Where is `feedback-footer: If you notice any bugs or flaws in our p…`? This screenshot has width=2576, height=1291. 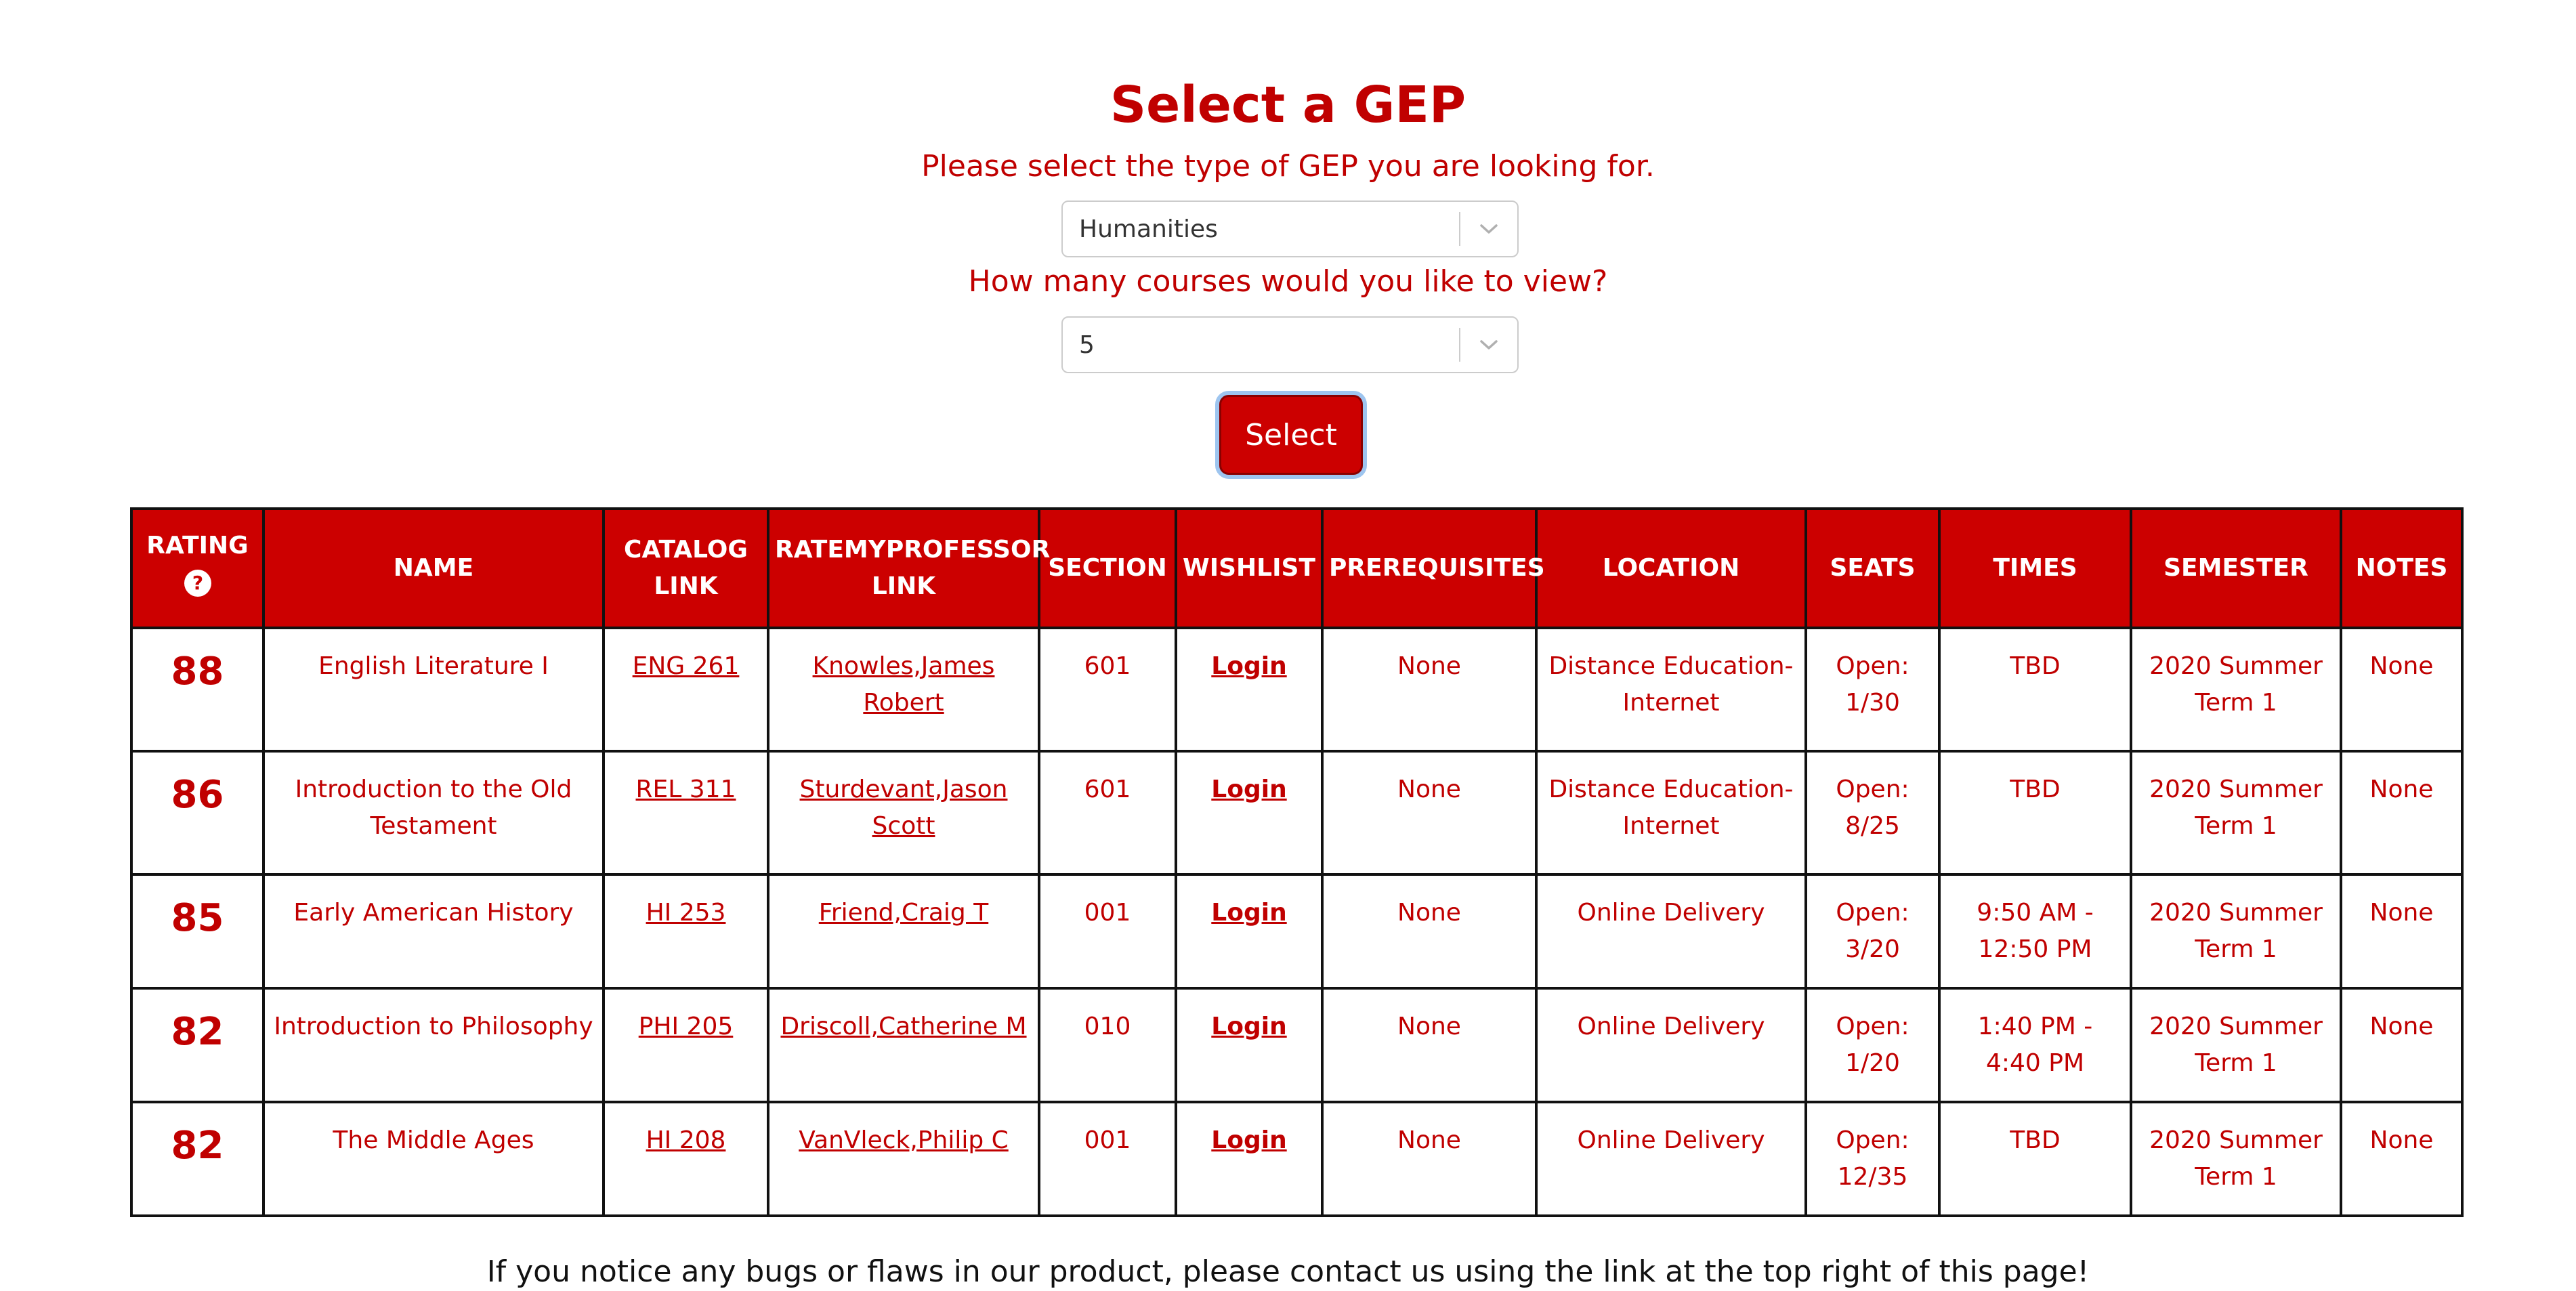
feedback-footer: If you notice any bugs or flaws in our p… is located at coordinates (1288, 1271).